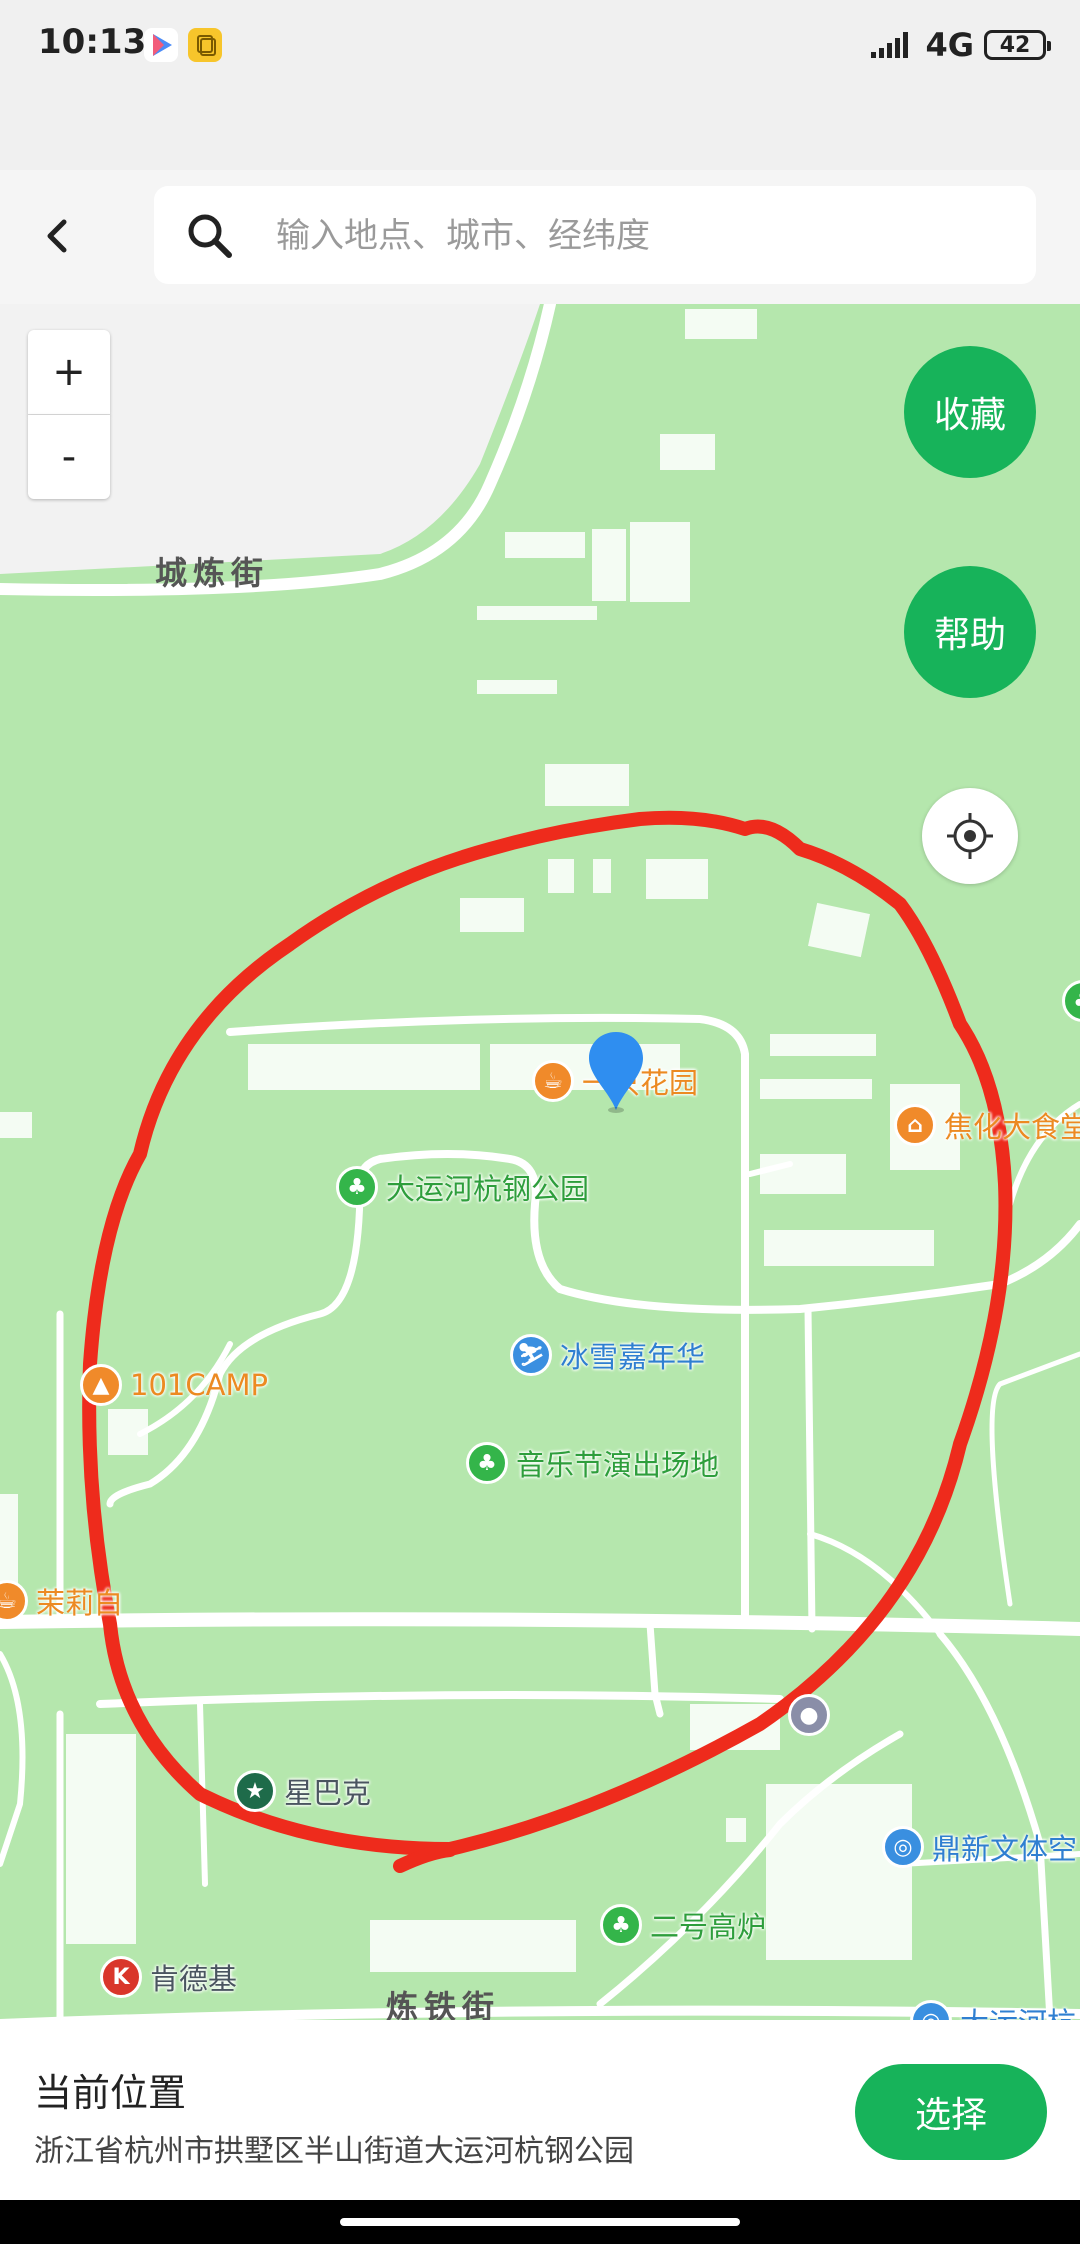  I want to click on zoom-out-button: -, so click(69, 457).